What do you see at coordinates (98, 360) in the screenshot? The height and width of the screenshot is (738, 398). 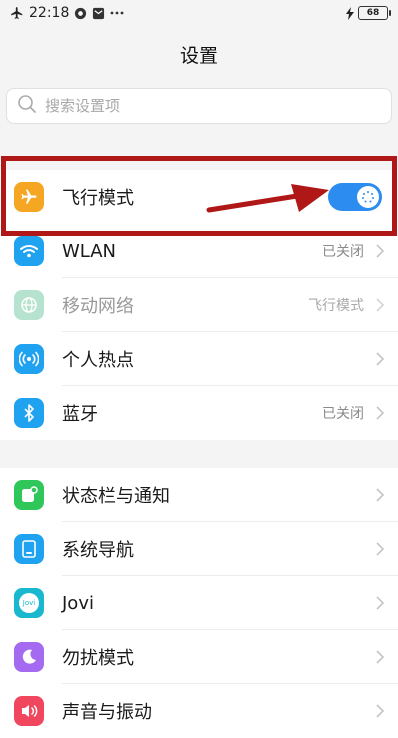 I see `settings-item-label: 个人热点` at bounding box center [98, 360].